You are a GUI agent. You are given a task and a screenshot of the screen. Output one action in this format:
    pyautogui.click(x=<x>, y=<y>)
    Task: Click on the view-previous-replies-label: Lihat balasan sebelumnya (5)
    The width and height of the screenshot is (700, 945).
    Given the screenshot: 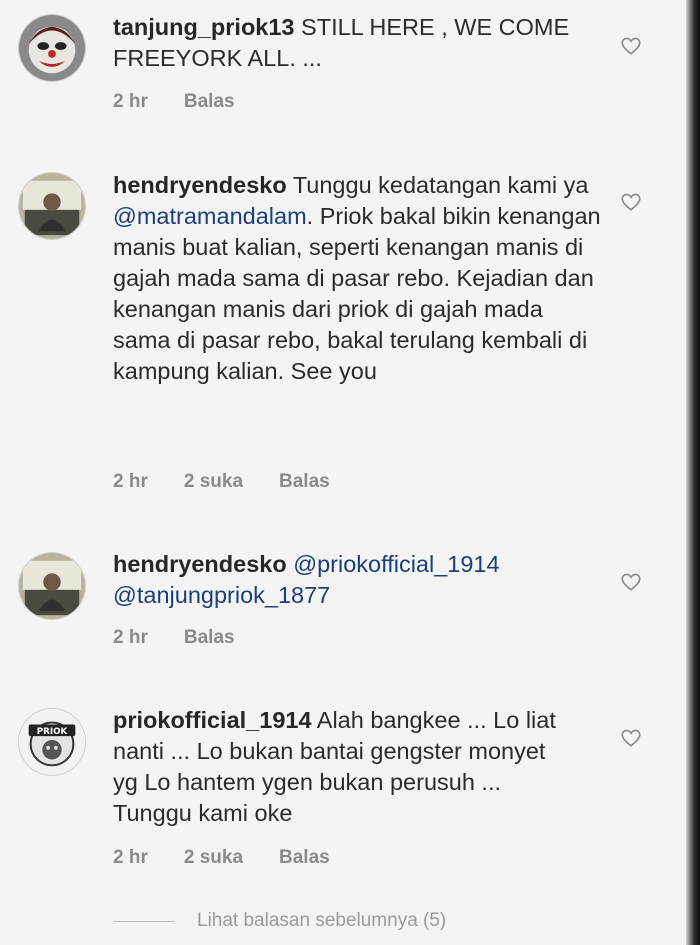 What is the action you would take?
    pyautogui.click(x=321, y=921)
    